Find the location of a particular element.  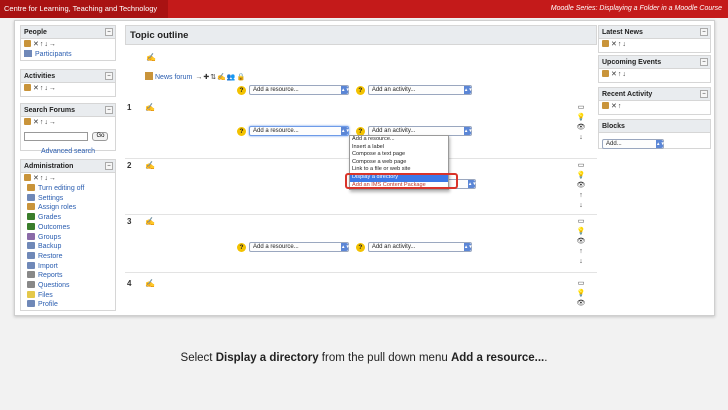

admin-item: Groups is located at coordinates (68, 237).